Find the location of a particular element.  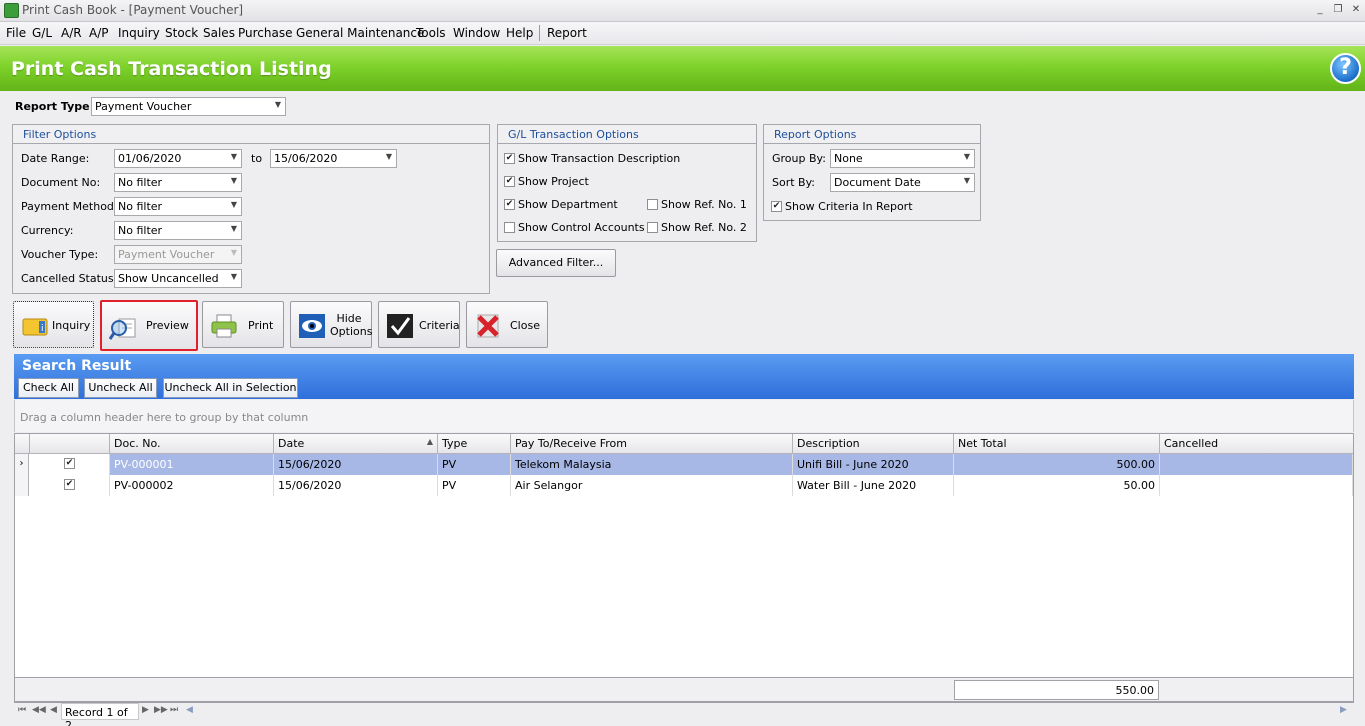

pay-to-cell: Air Selangor is located at coordinates (652, 485).